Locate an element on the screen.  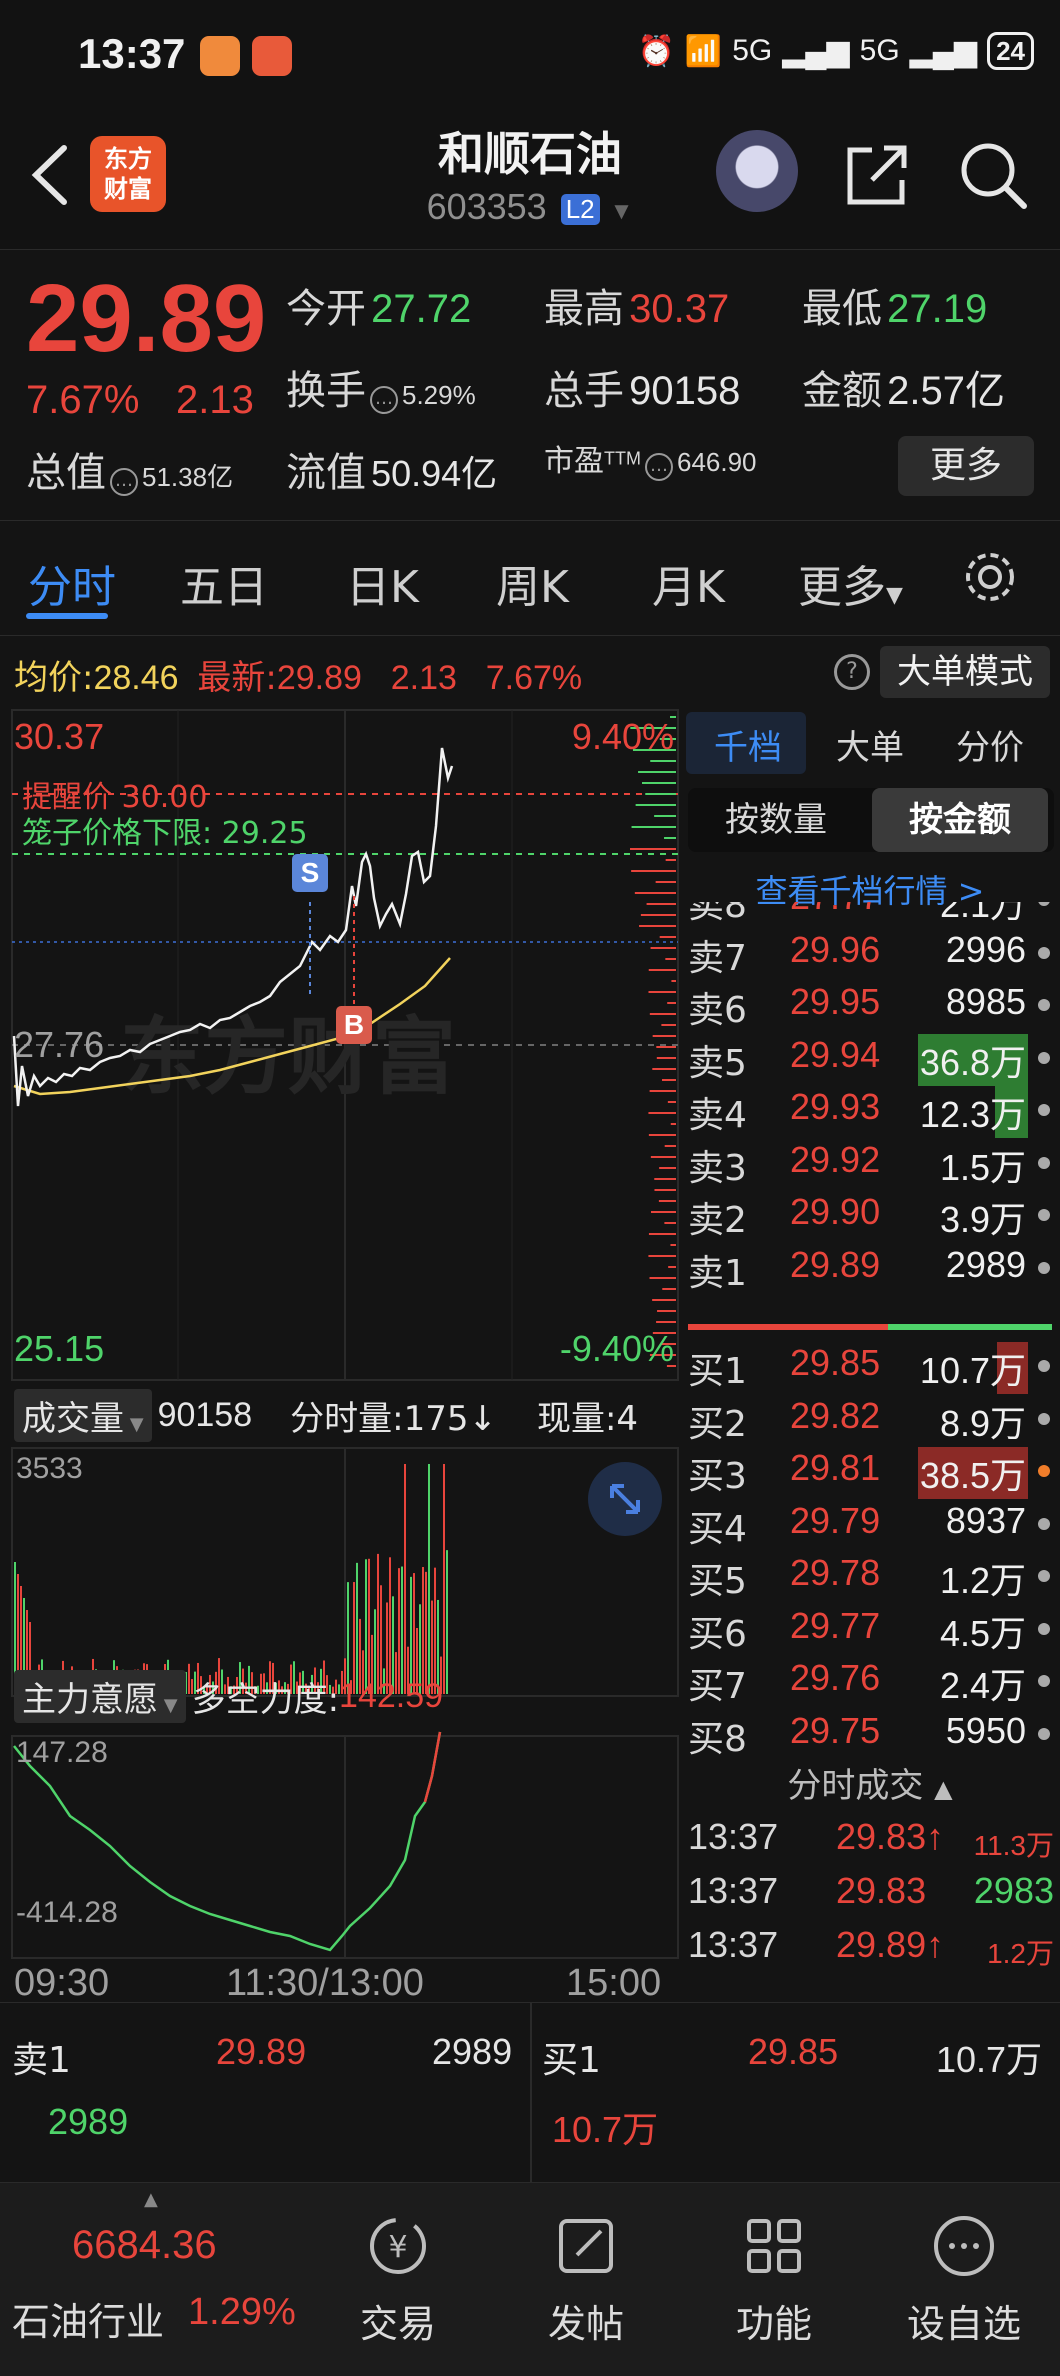
order-book-row: 卖5 29.94 36.8万 is located at coordinates (870, 1059).